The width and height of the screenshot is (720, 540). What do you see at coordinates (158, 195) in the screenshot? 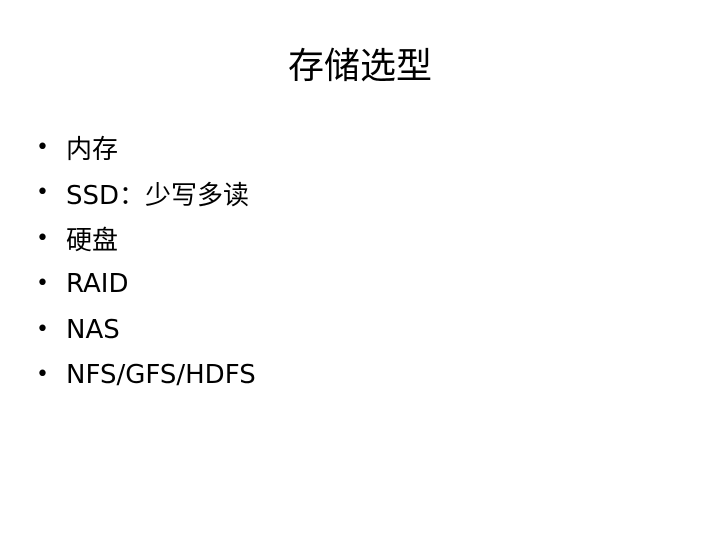
I see `list-item-text: SSD：少写多读` at bounding box center [158, 195].